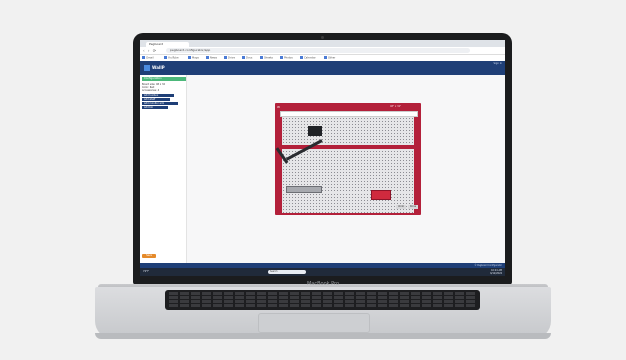 This screenshot has height=360, width=626. I want to click on logo-text: WallP, so click(158, 67).